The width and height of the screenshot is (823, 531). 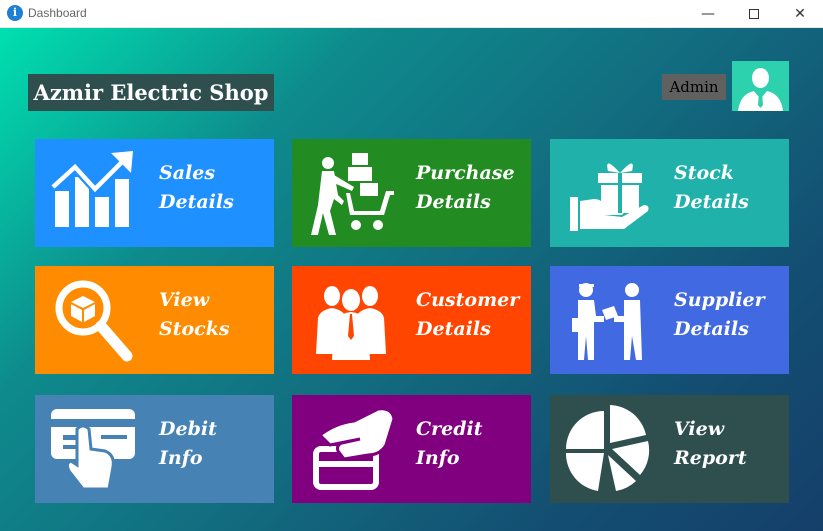 What do you see at coordinates (352, 194) in the screenshot?
I see `shopping-cart-icon` at bounding box center [352, 194].